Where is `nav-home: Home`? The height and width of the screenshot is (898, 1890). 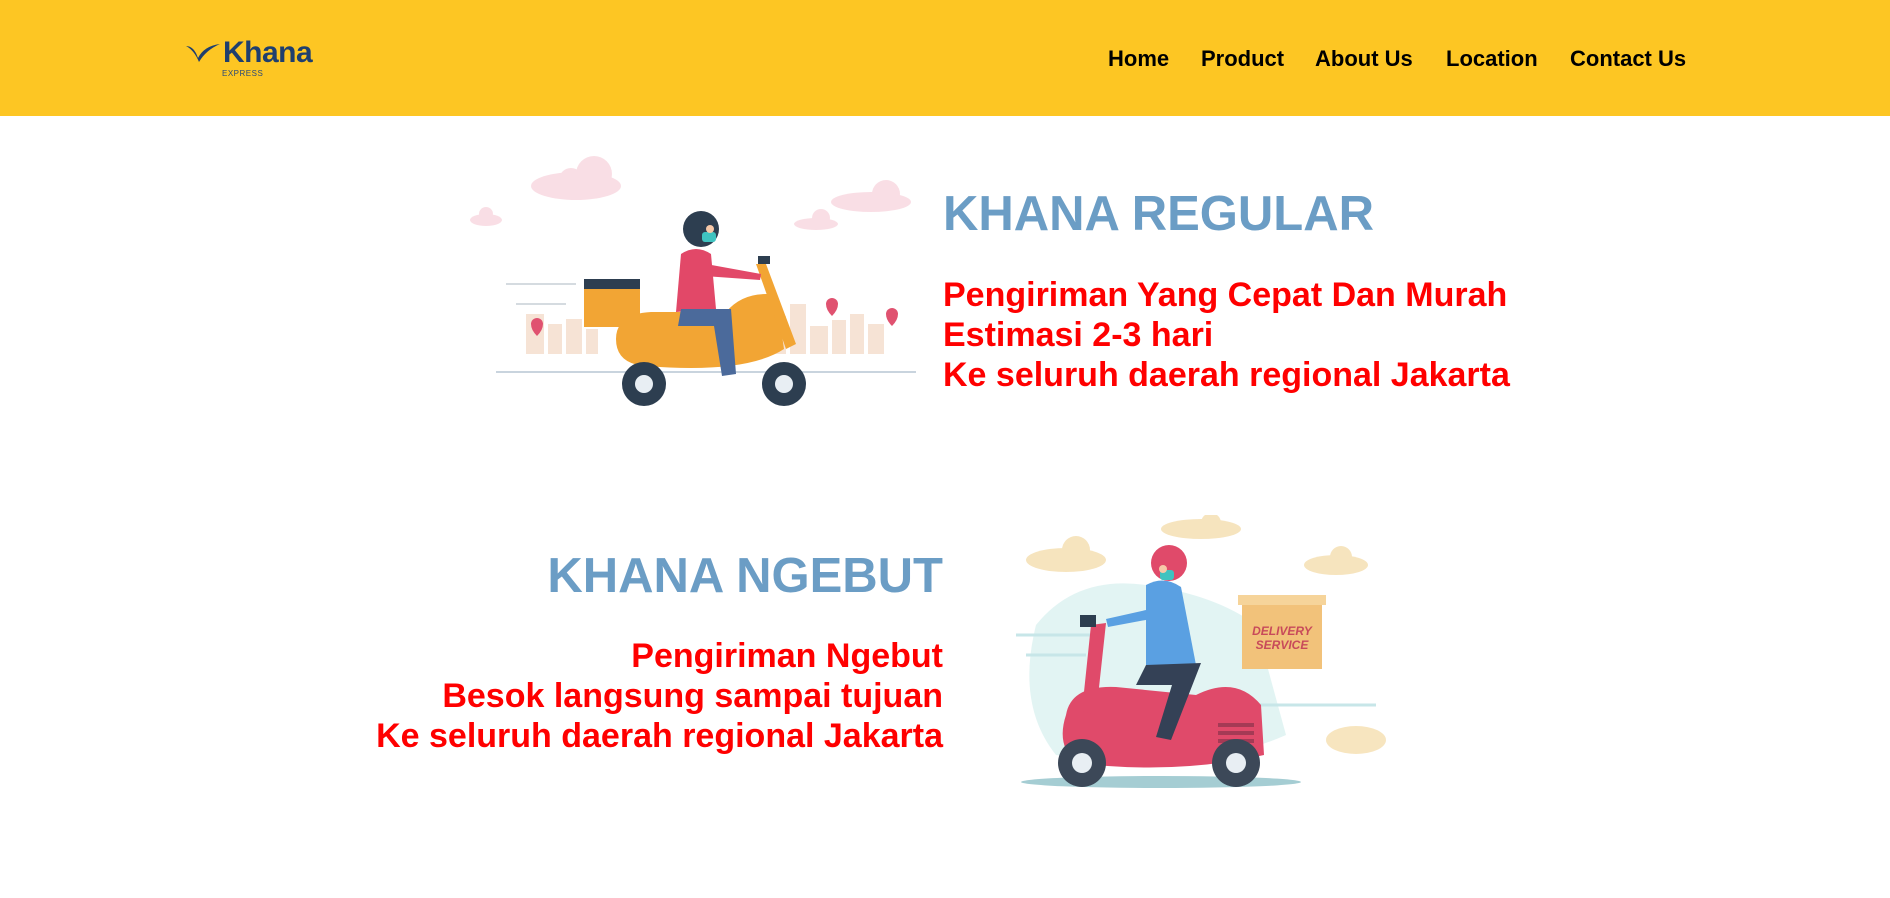 nav-home: Home is located at coordinates (1138, 59).